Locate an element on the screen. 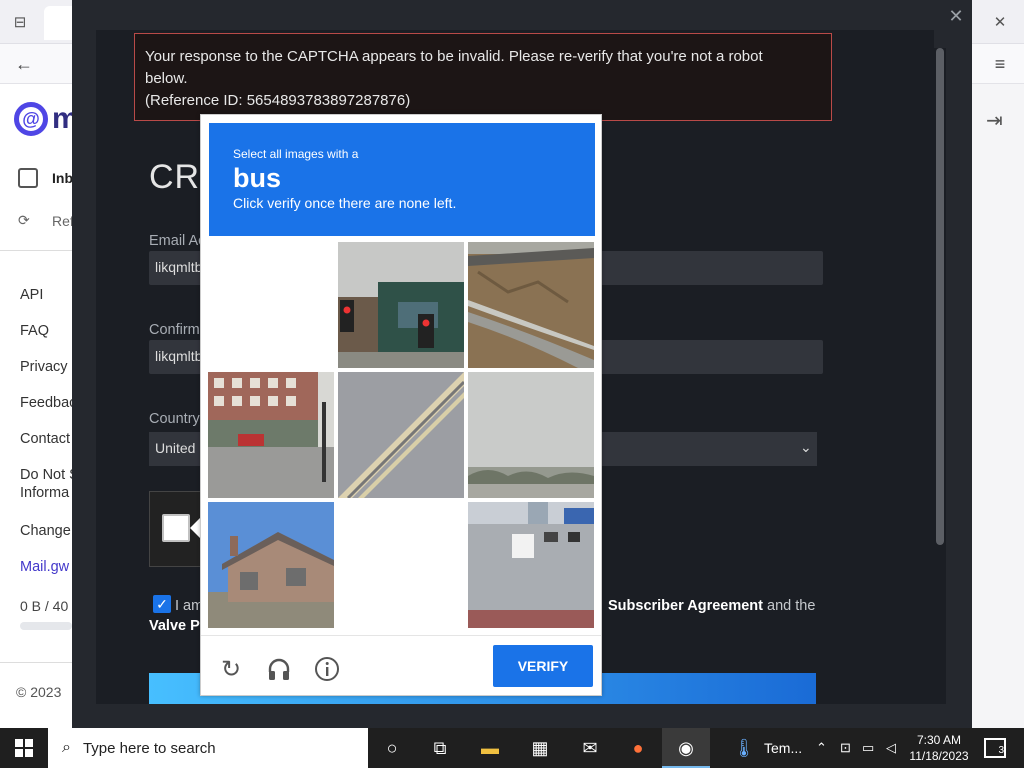  link-do-not-sell: Do Not S is located at coordinates (49, 475).